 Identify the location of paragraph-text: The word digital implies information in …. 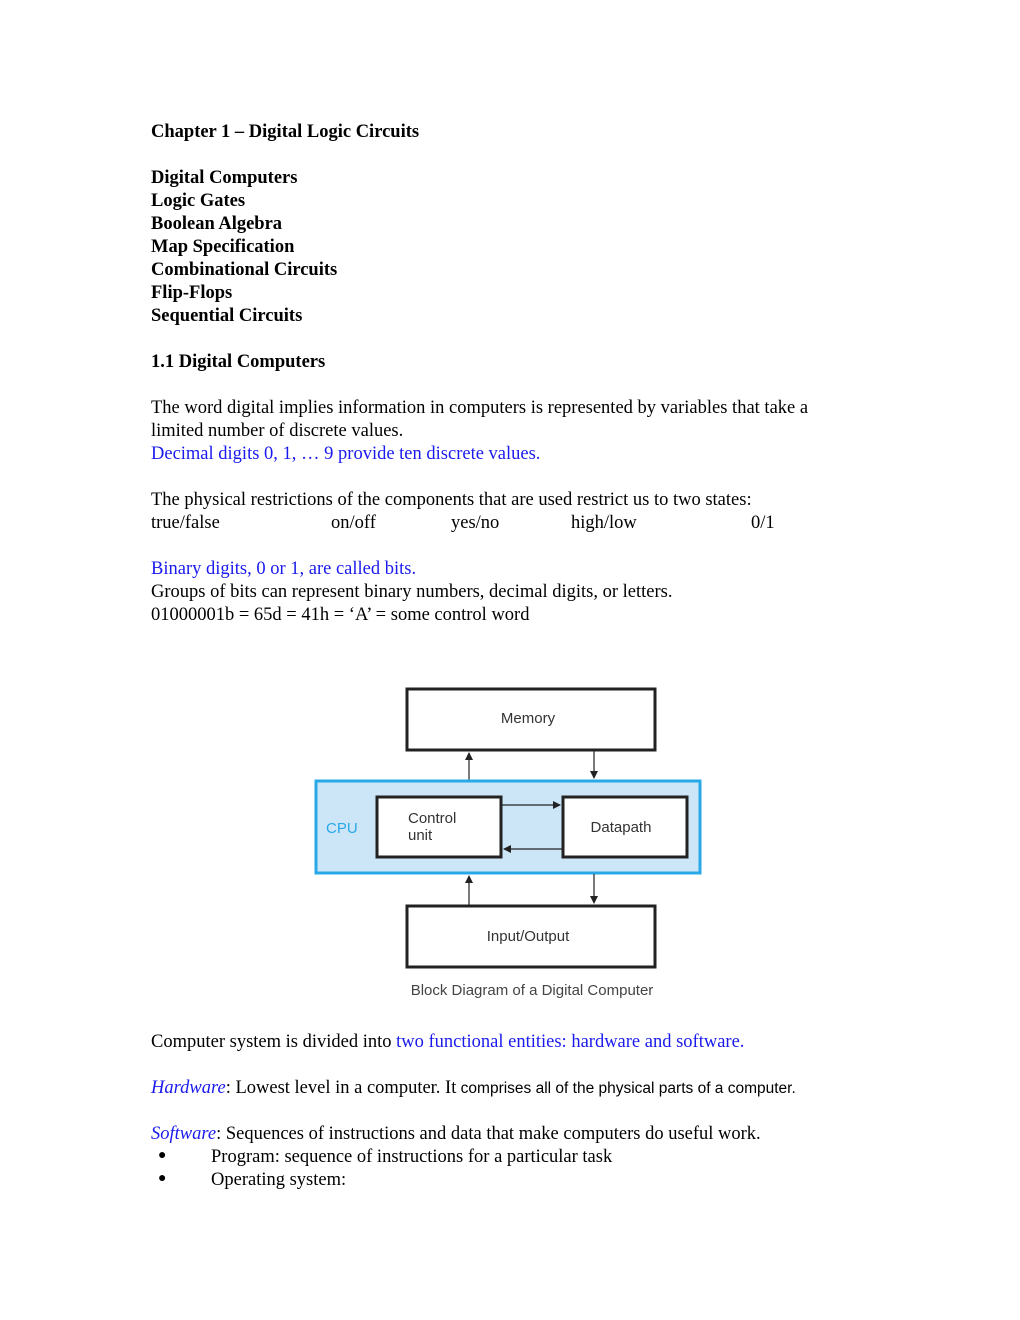
(480, 408).